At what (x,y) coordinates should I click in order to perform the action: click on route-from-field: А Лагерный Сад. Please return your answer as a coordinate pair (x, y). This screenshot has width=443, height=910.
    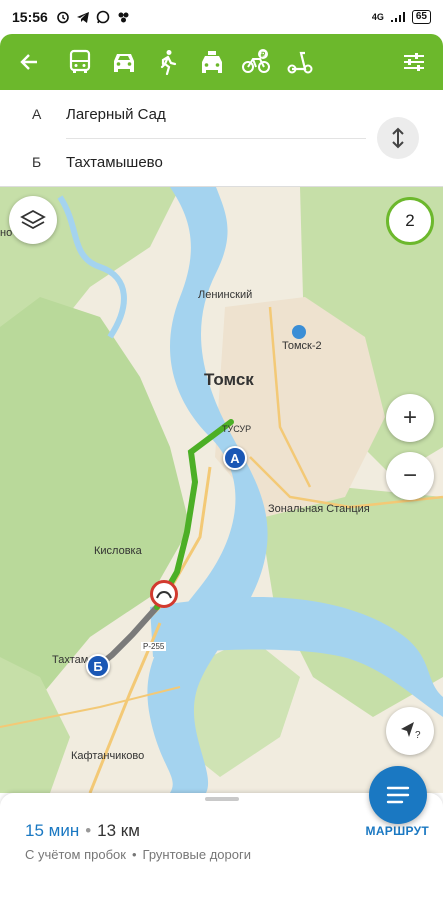
    Looking at the image, I should click on (185, 114).